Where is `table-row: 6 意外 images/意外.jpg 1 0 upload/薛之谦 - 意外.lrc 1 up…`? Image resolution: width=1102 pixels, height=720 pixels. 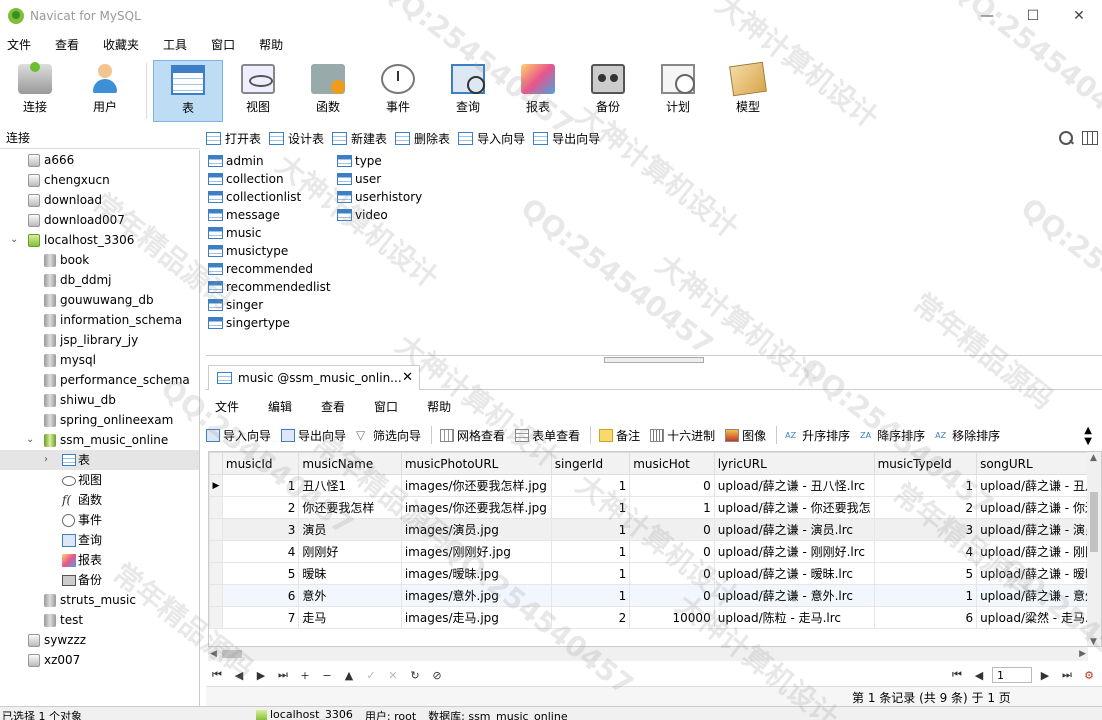
table-row: 6 意外 images/意外.jpg 1 0 upload/薛之谦 - 意外.lrc 1 up… is located at coordinates (655, 595).